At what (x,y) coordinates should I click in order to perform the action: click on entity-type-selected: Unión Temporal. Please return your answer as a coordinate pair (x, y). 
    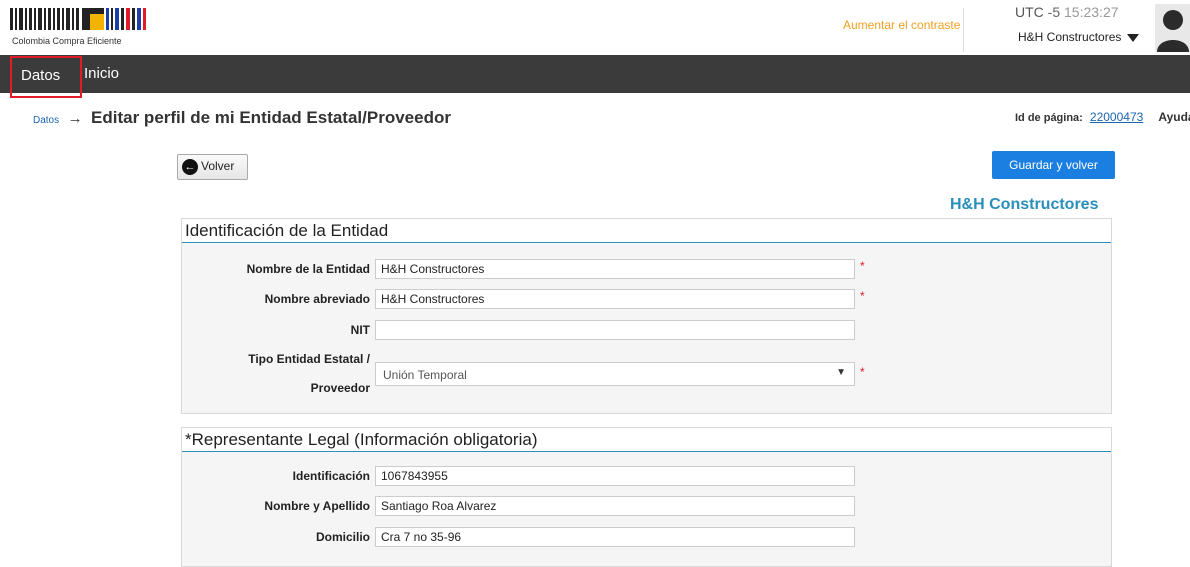
    Looking at the image, I should click on (425, 375).